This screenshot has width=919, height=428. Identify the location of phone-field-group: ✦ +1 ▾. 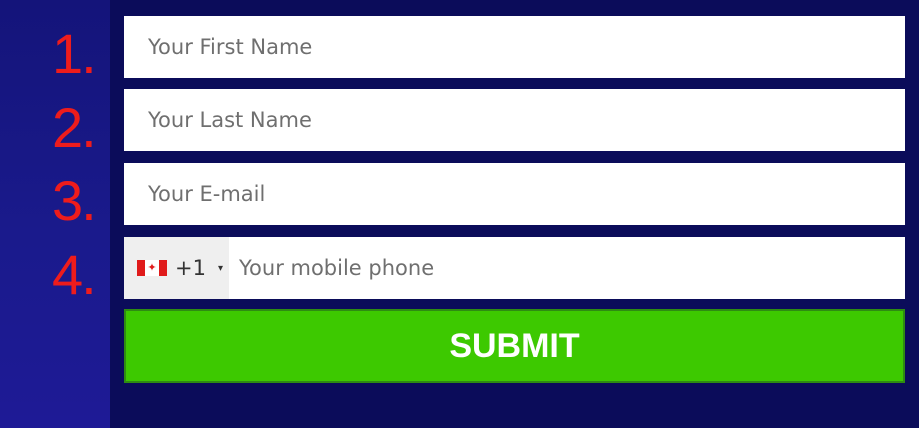
(514, 268).